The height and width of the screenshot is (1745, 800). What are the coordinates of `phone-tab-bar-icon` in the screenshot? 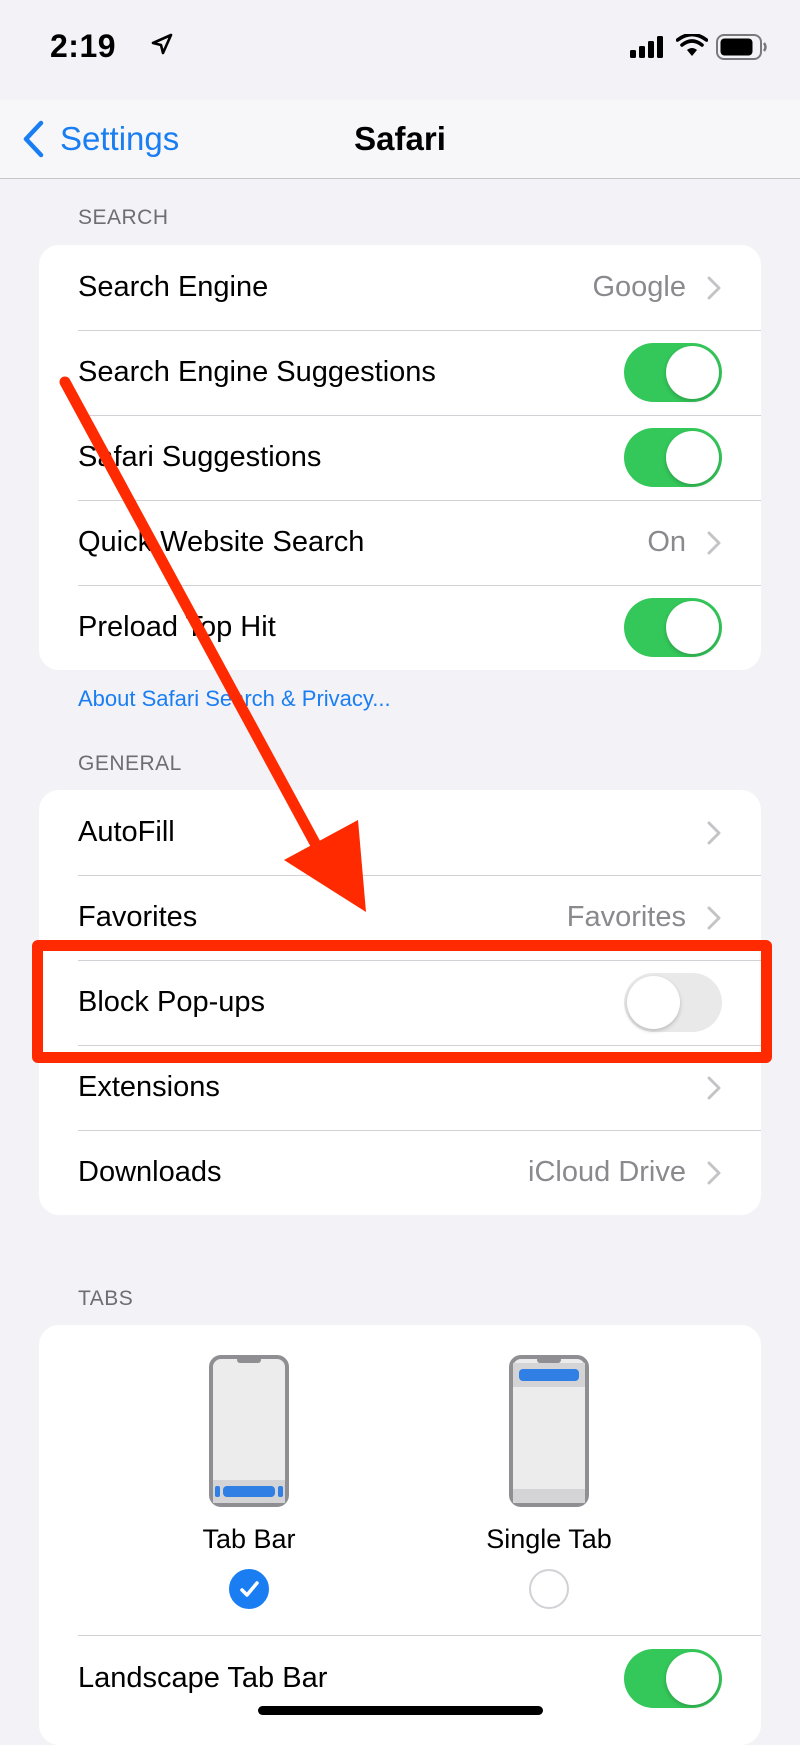 It's located at (249, 1431).